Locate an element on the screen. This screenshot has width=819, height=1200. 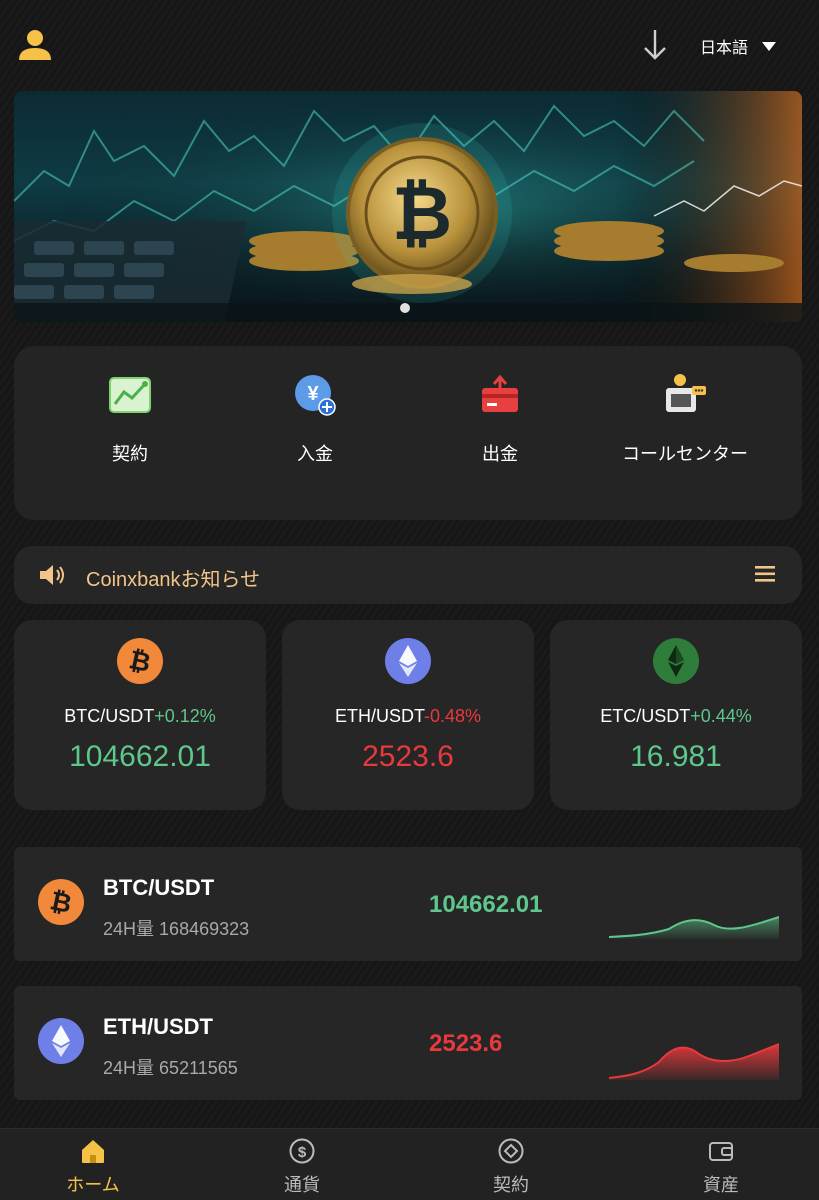
notice-bar: Coinxbankお知らせ is located at coordinates (408, 575).